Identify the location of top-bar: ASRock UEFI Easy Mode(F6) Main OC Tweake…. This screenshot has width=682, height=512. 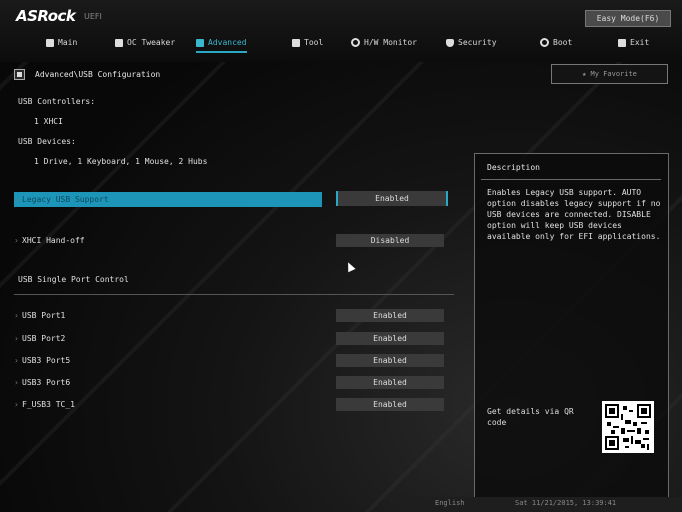
(341, 31).